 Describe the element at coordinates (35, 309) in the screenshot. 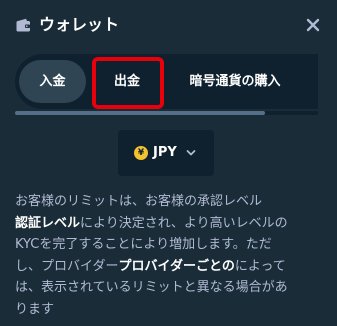

I see `info-line-6: ります` at that location.